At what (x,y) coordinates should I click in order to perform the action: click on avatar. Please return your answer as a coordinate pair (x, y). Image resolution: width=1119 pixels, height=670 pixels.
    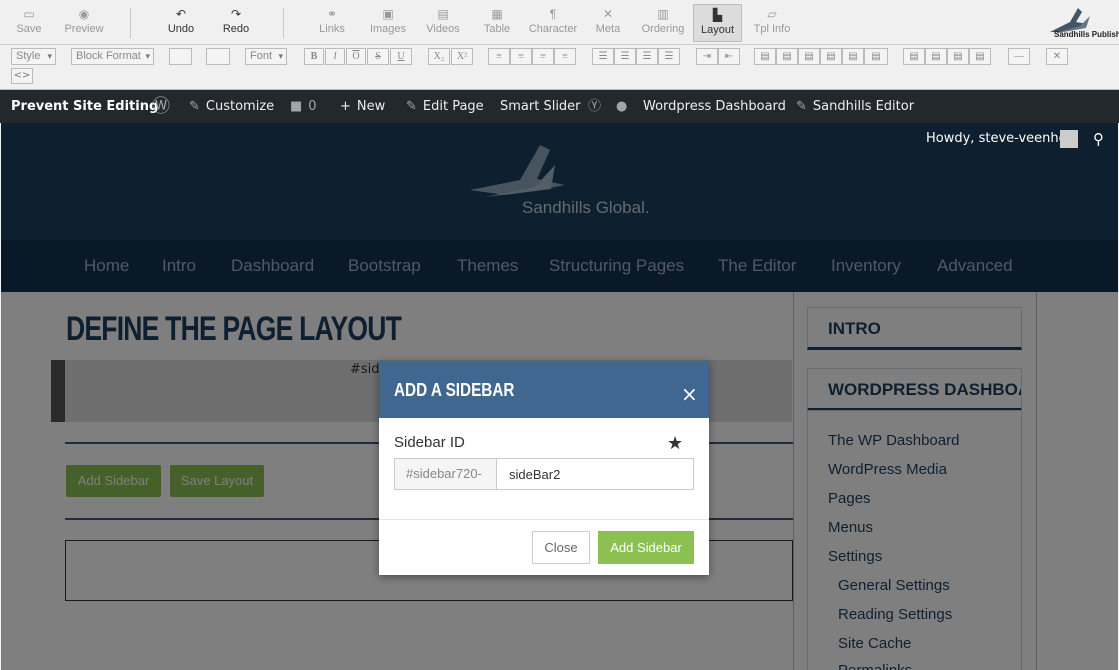
    Looking at the image, I should click on (1069, 139).